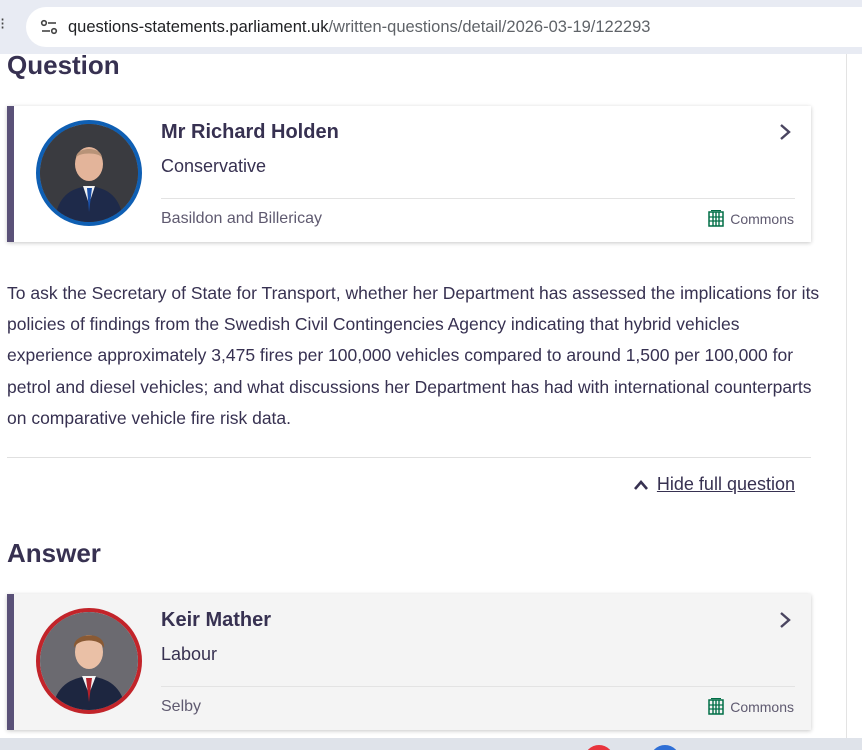 This screenshot has height=750, width=862. What do you see at coordinates (250, 132) in the screenshot?
I see `member-name: Mr Richard Holden` at bounding box center [250, 132].